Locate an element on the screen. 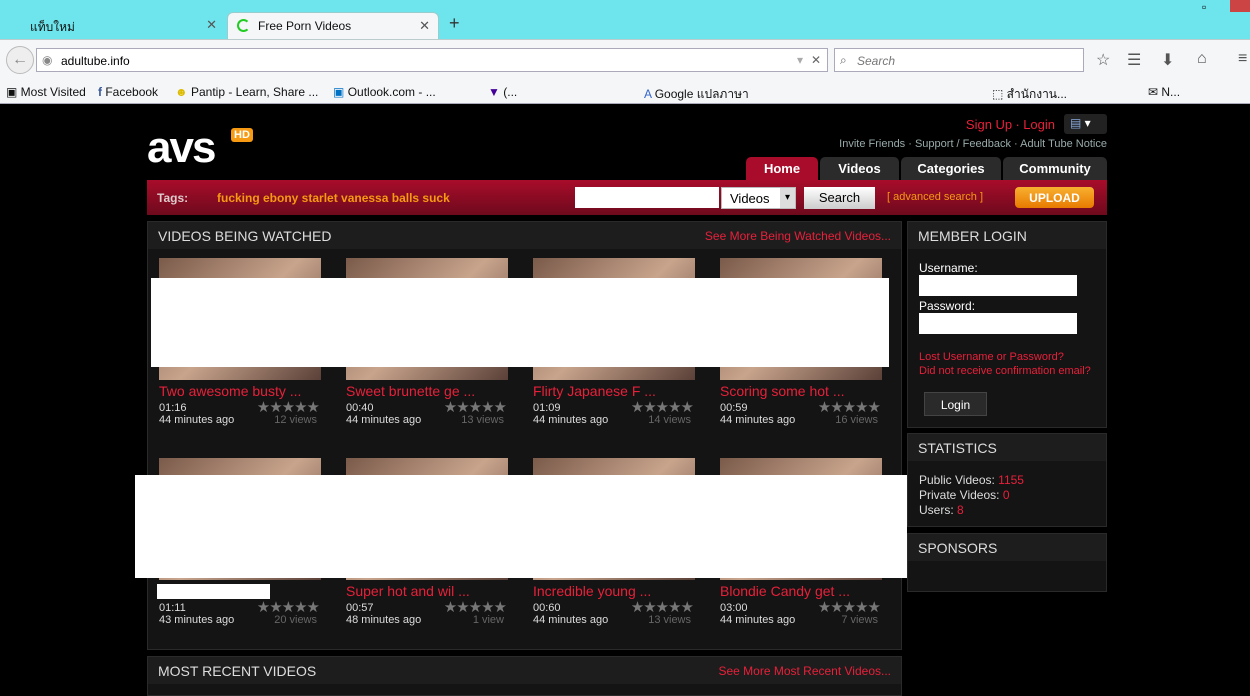 This screenshot has height=696, width=1250. video-duration: 03:00 is located at coordinates (734, 608).